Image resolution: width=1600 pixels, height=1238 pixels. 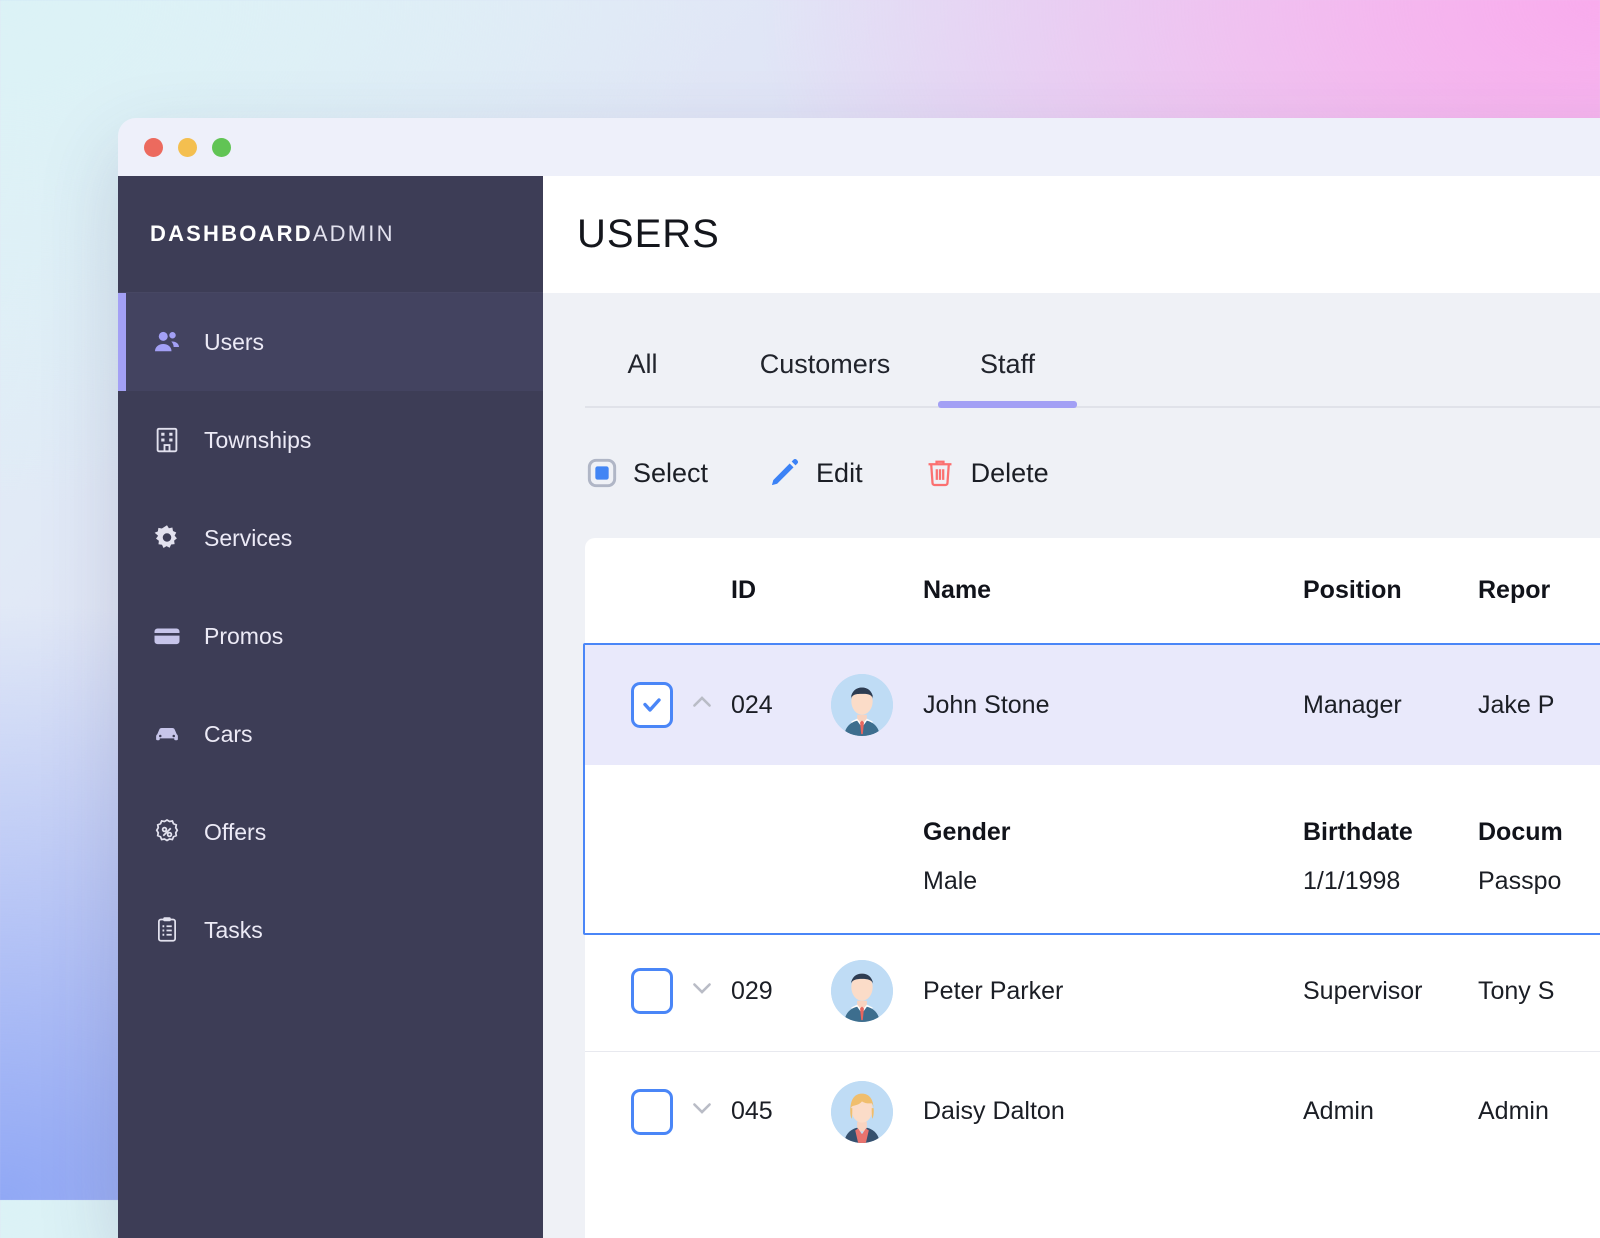 What do you see at coordinates (671, 472) in the screenshot?
I see `select-label: Select` at bounding box center [671, 472].